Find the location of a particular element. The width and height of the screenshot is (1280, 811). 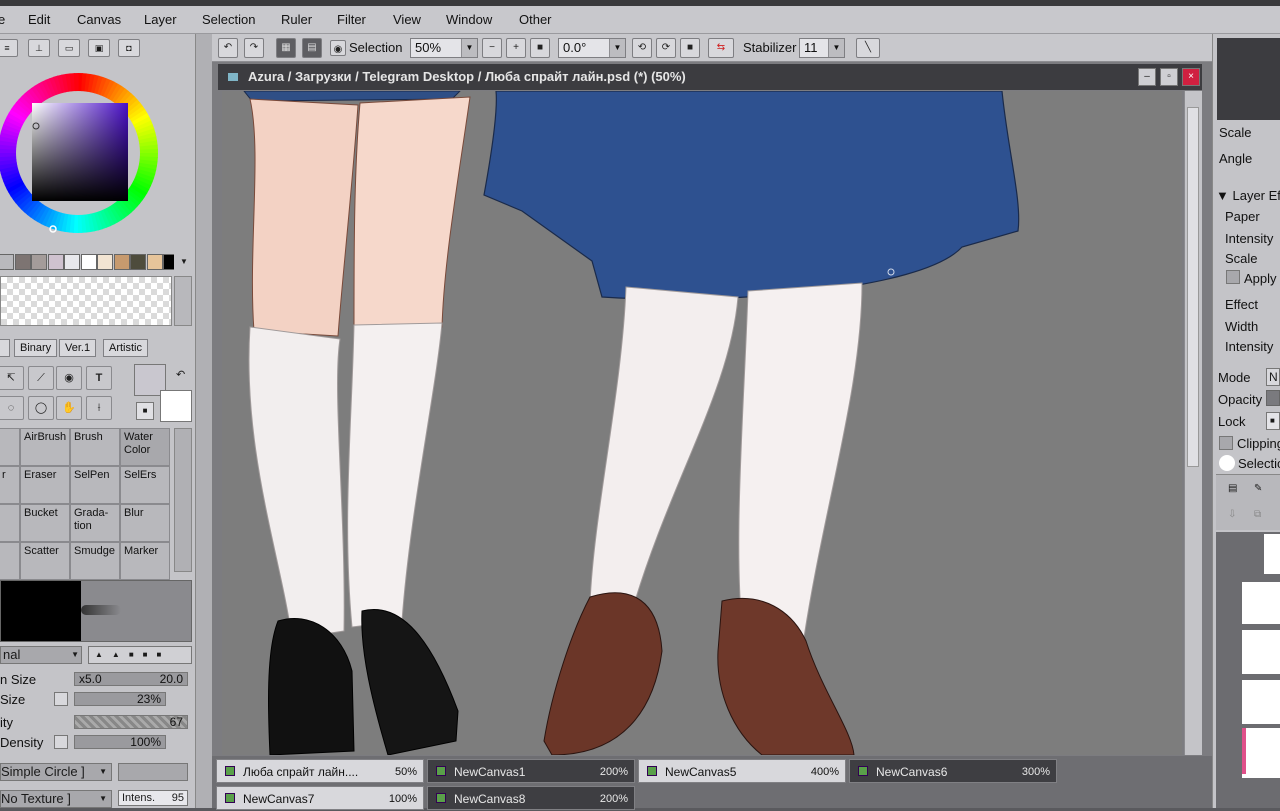

brush-slot: Scatter is located at coordinates (45, 561).